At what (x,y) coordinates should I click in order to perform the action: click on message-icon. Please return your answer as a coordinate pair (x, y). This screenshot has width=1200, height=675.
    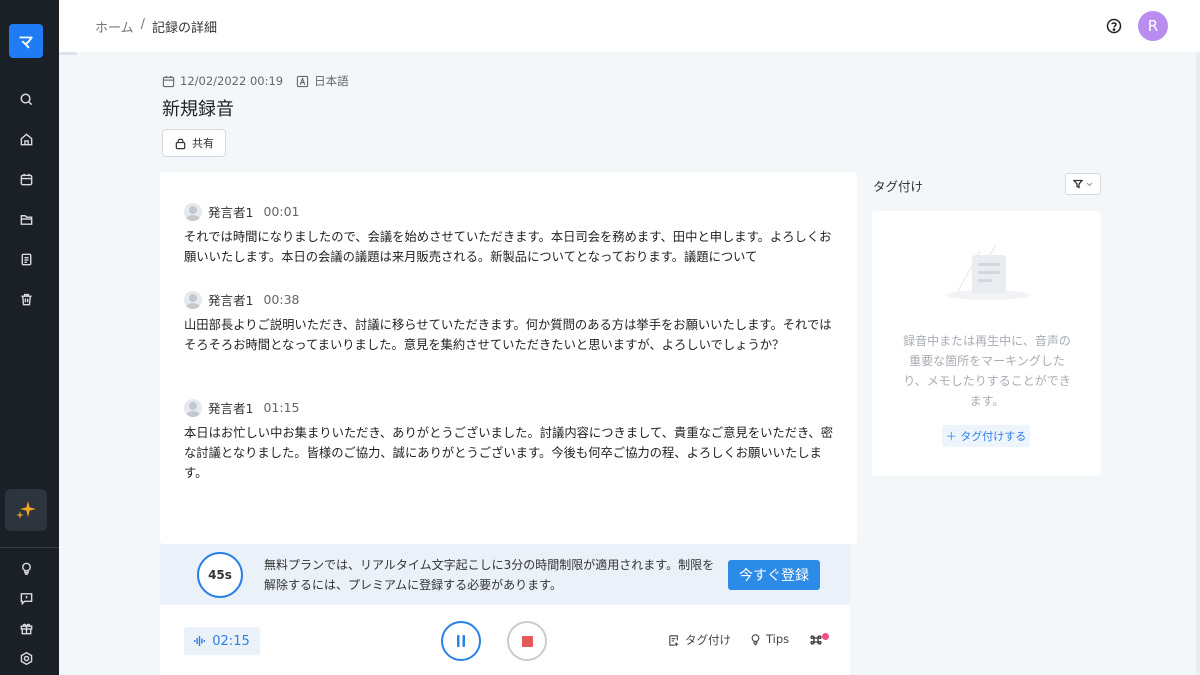
    Looking at the image, I should click on (26, 598).